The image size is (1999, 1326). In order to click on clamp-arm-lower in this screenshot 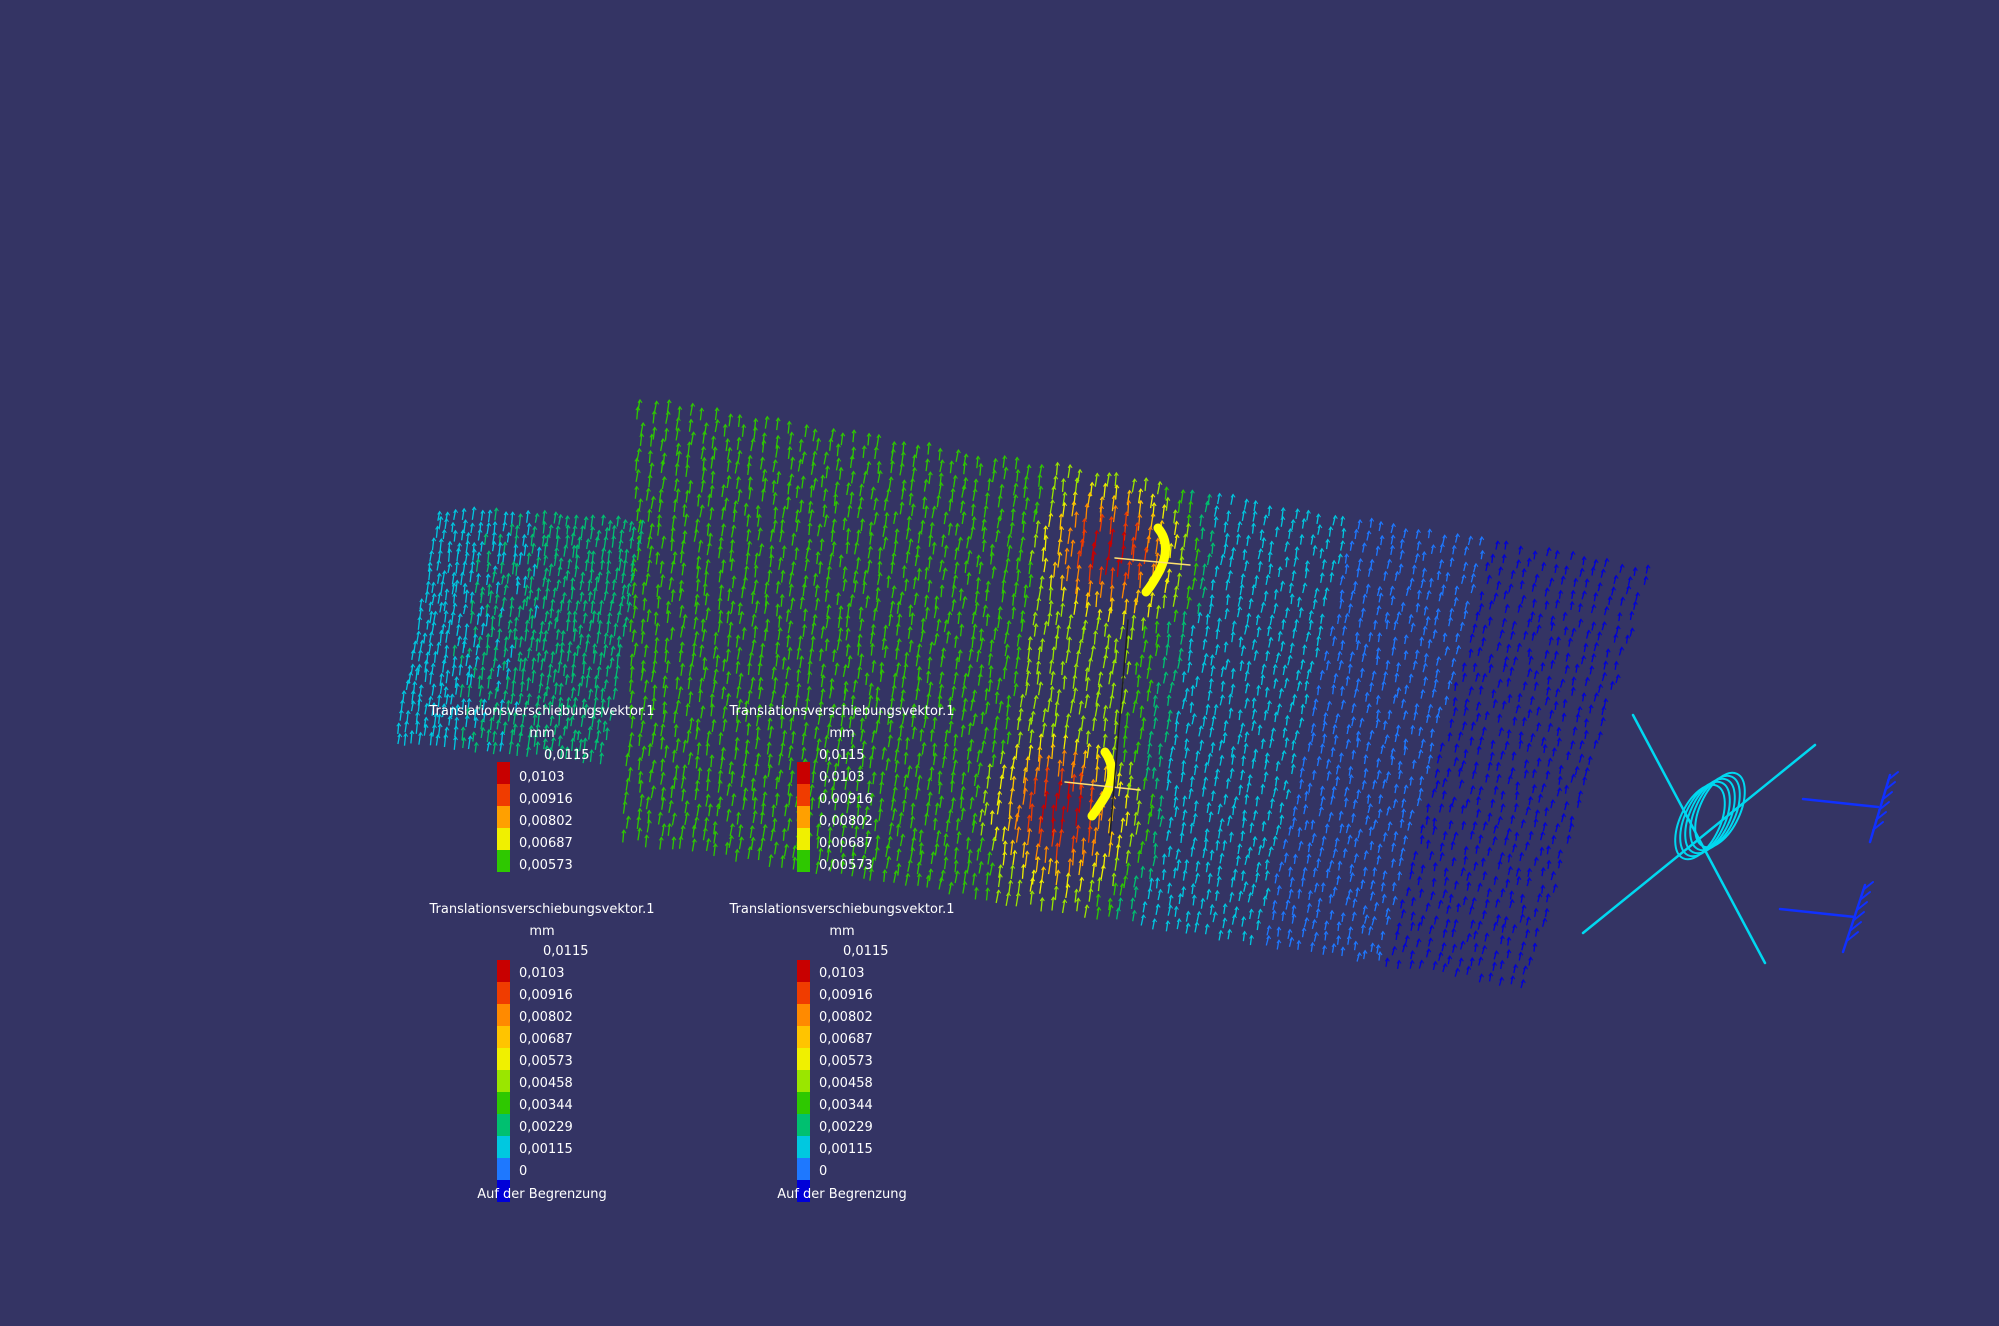, I will do `click(1817, 913)`.